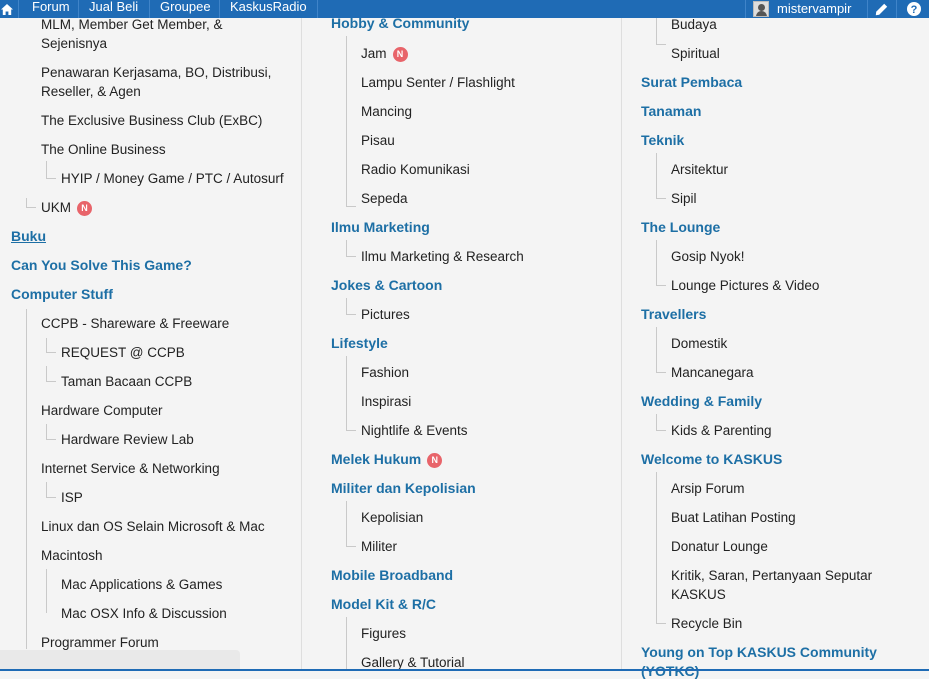 The image size is (929, 679). I want to click on subforum-macintosh: Macintosh, so click(72, 555).